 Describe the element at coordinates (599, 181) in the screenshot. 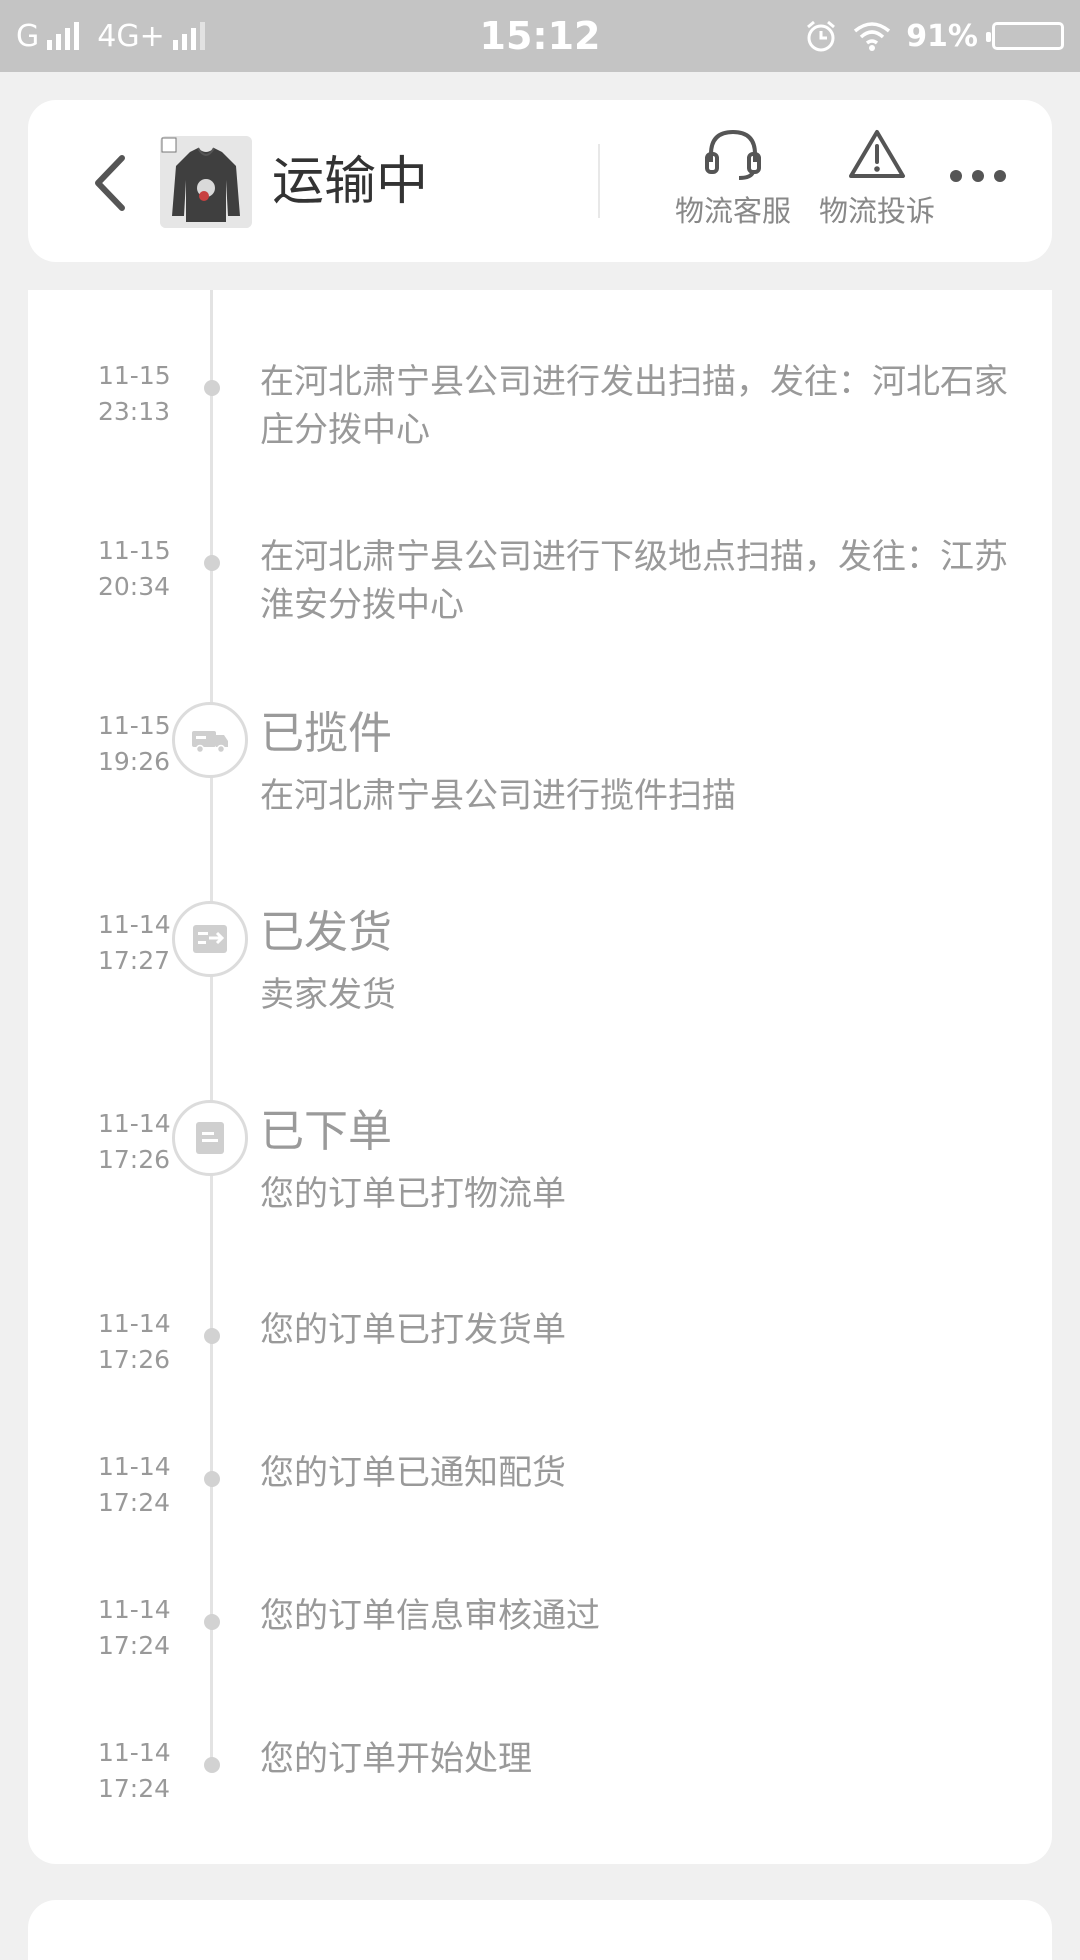

I see `header-divider` at that location.